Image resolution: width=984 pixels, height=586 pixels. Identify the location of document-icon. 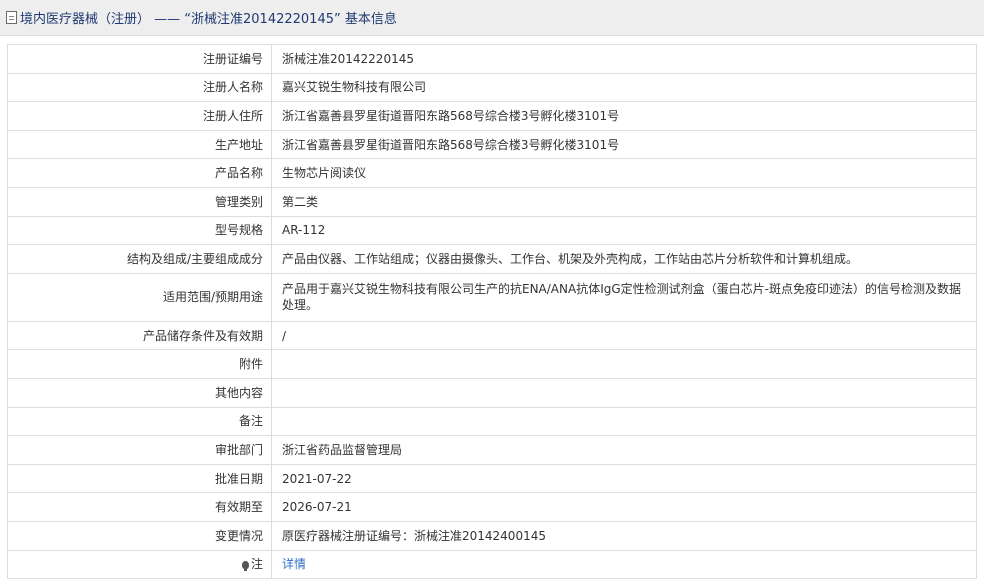
(11, 17).